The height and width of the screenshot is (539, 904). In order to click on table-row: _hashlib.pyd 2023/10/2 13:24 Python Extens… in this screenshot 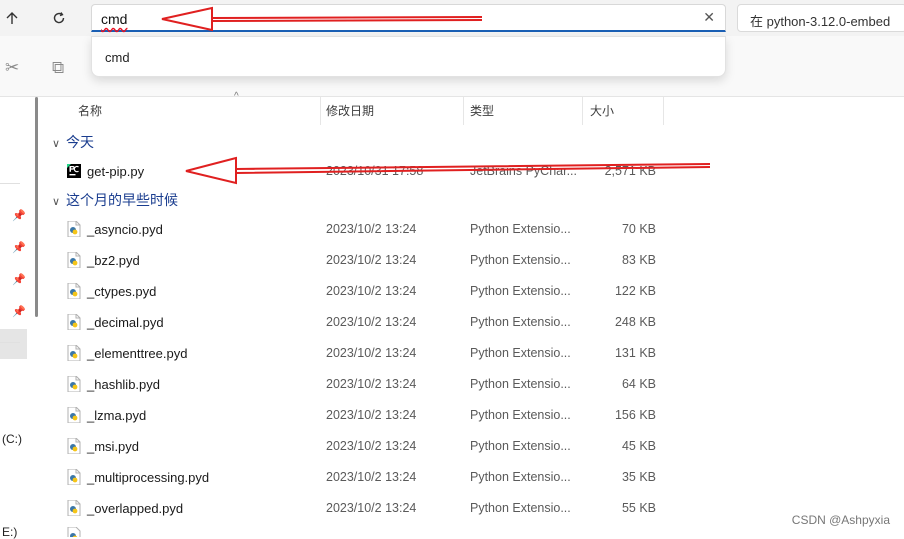, I will do `click(474, 384)`.